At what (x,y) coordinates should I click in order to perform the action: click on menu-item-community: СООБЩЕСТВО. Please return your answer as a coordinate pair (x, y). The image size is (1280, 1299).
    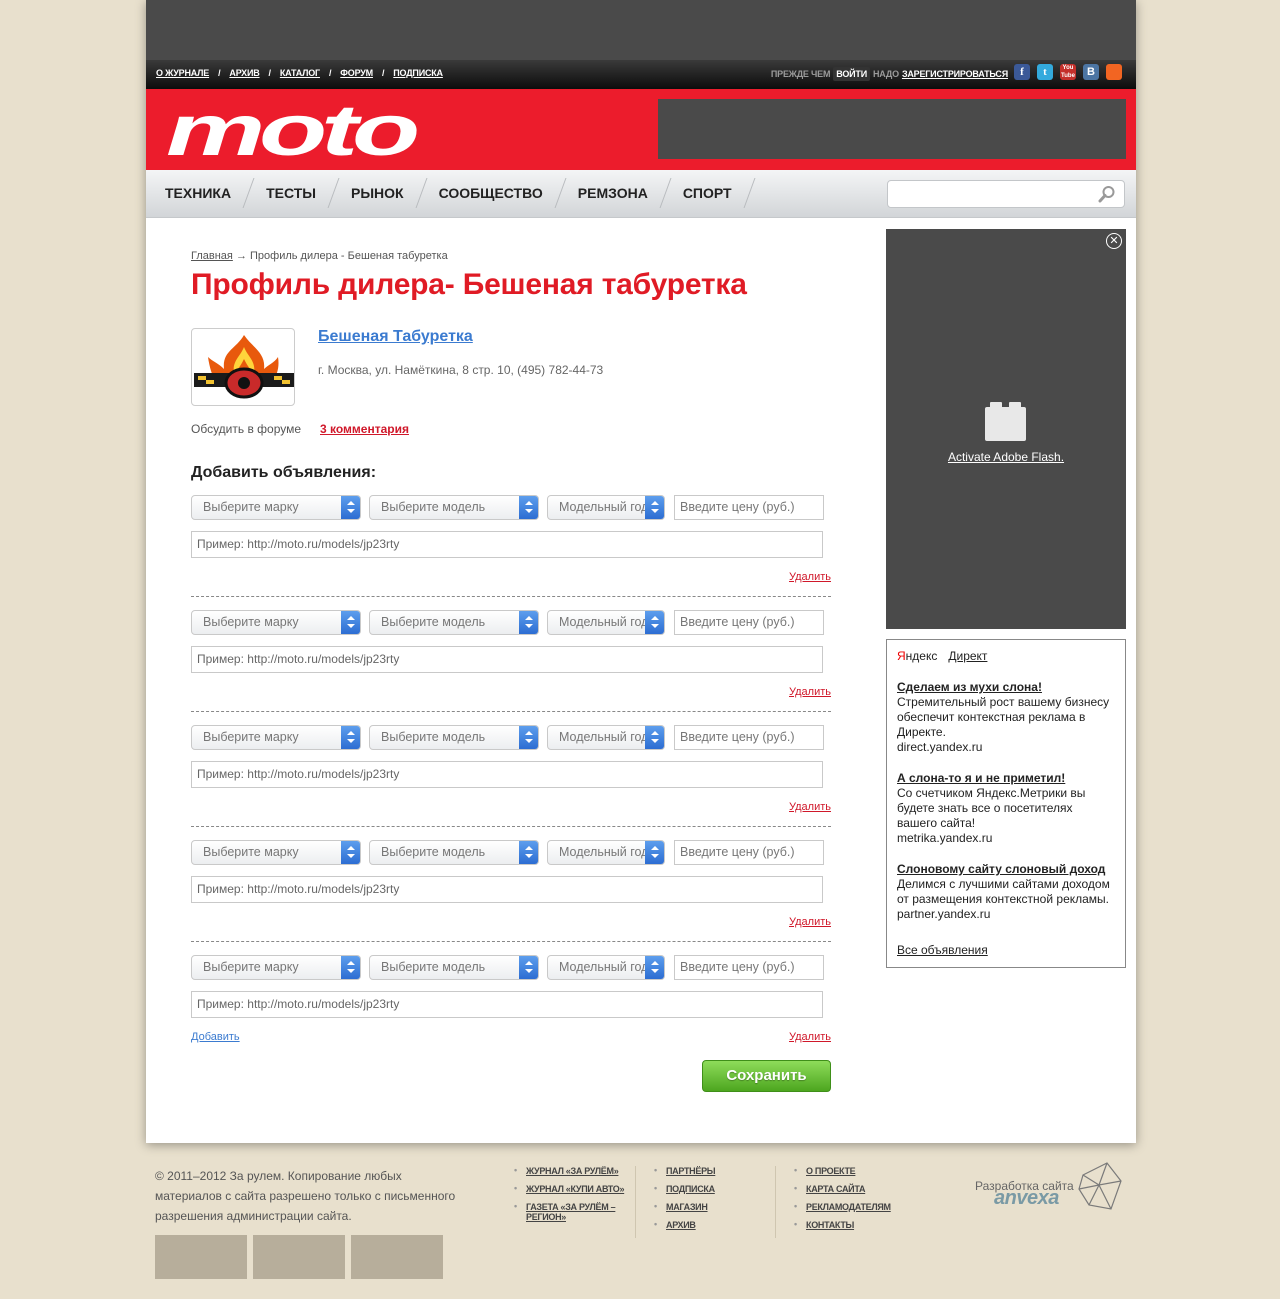
    Looking at the image, I should click on (489, 193).